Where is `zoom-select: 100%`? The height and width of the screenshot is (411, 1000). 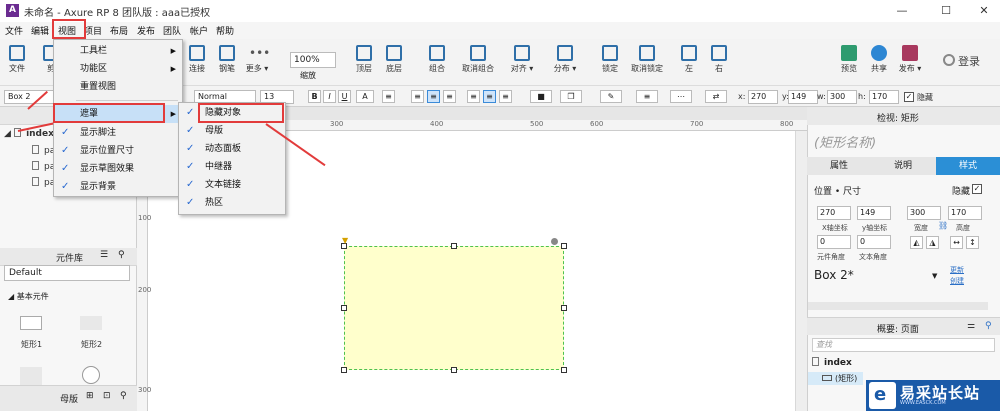 zoom-select: 100% is located at coordinates (313, 60).